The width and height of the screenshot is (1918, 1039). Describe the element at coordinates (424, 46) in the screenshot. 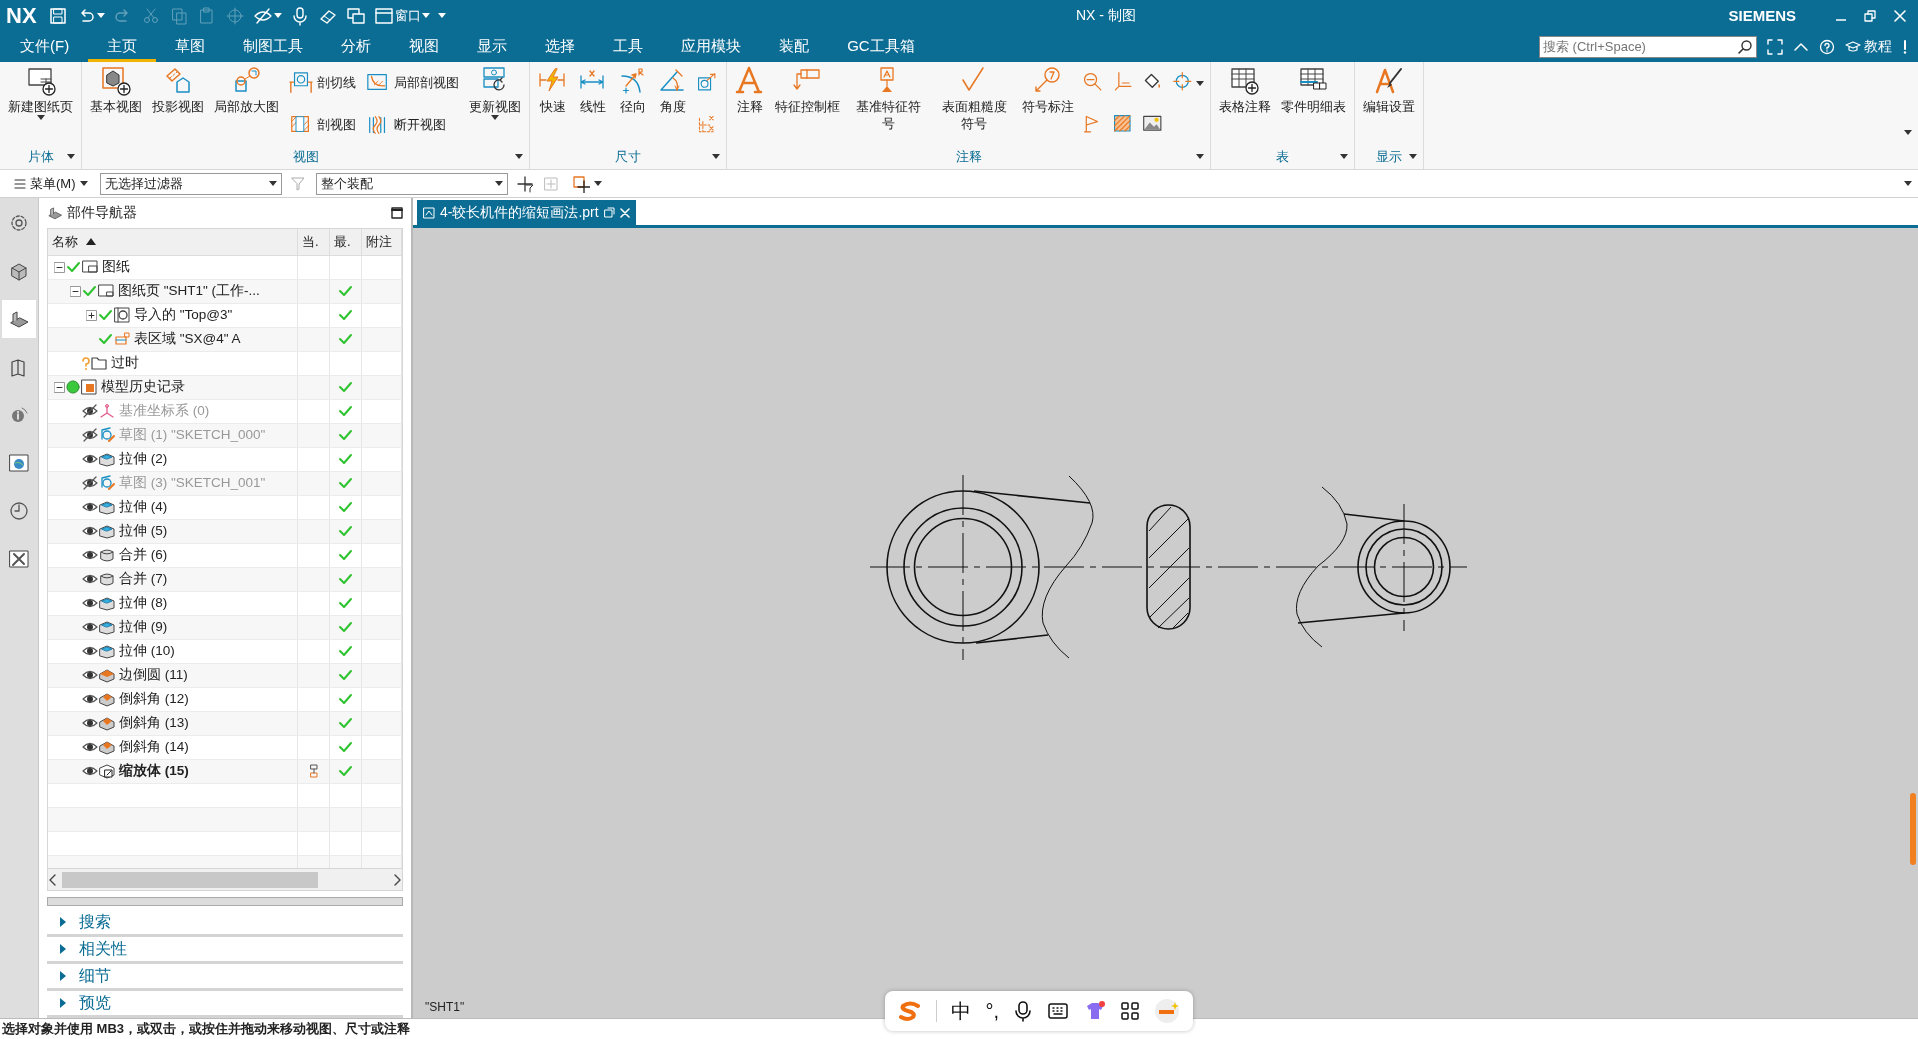

I see `menu-tab: 视图` at that location.